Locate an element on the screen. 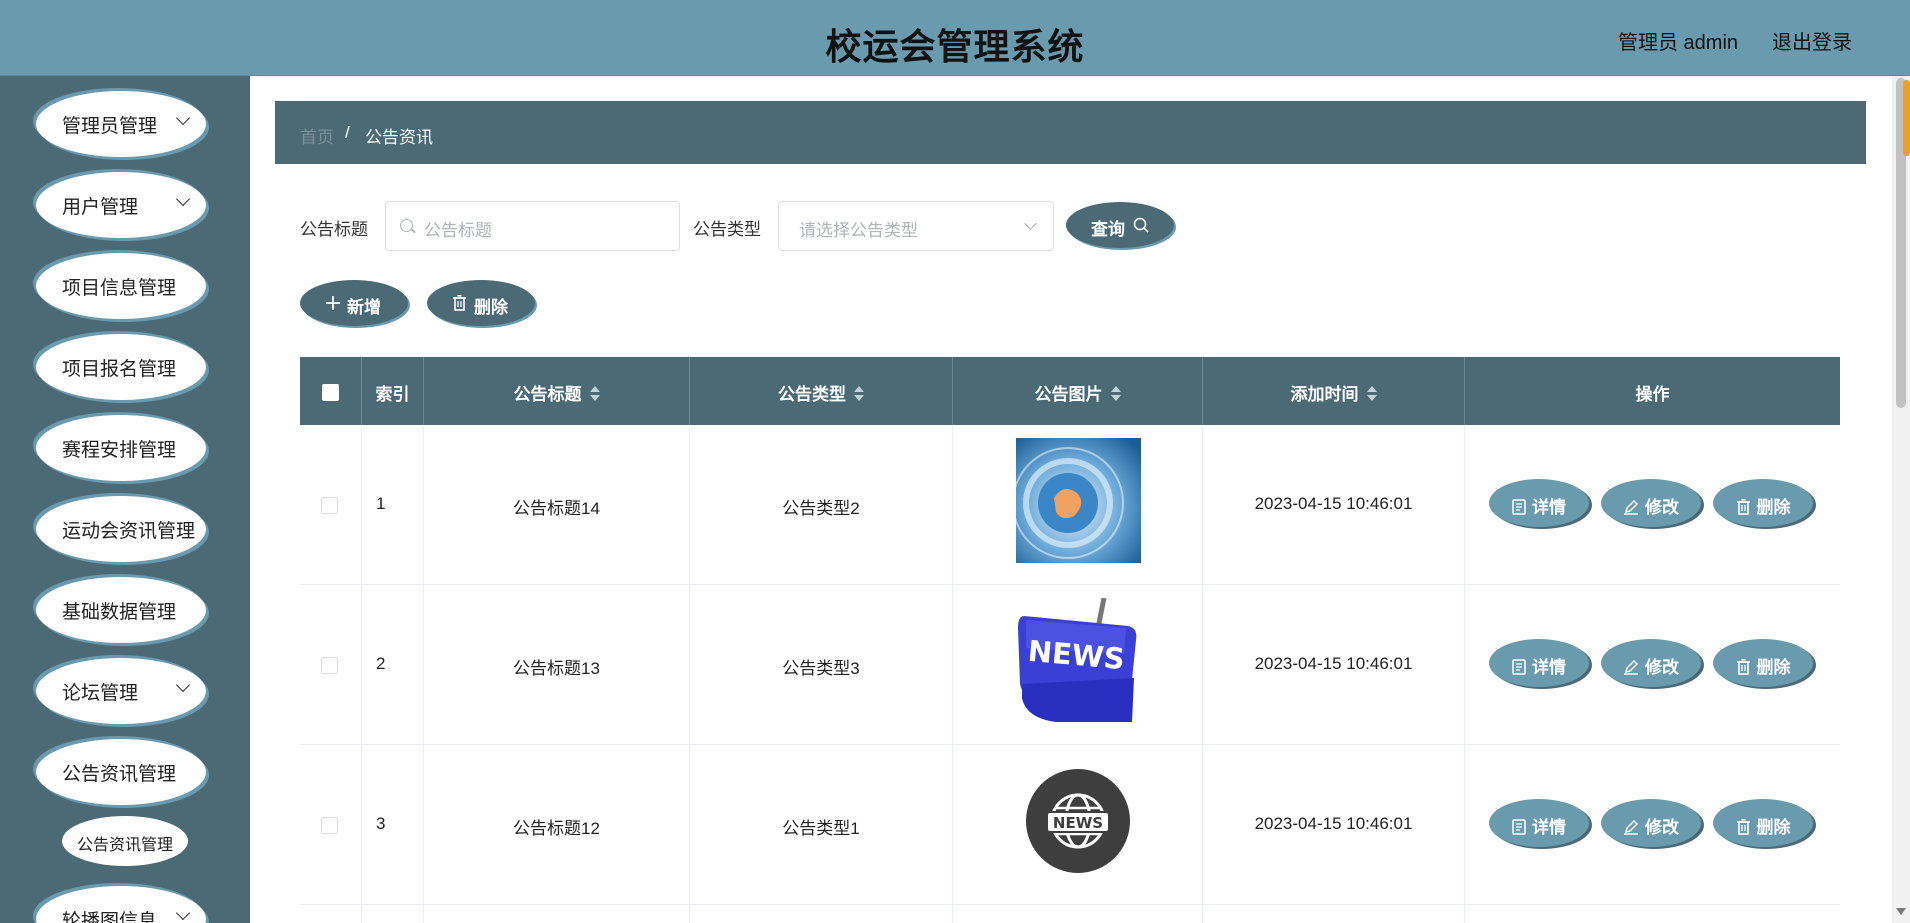 This screenshot has width=1910, height=923. type-filter-label: 公告类型 is located at coordinates (727, 229).